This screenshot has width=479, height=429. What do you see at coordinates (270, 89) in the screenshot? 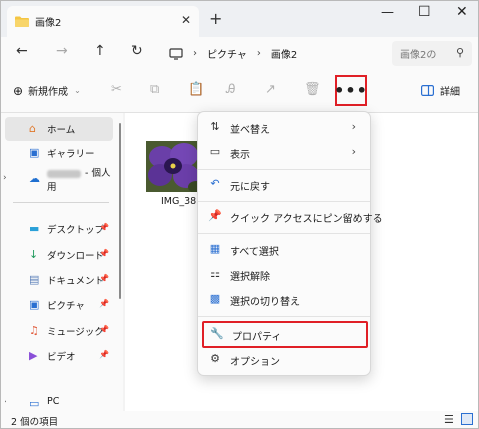
I see `share-icon: ↗` at bounding box center [270, 89].